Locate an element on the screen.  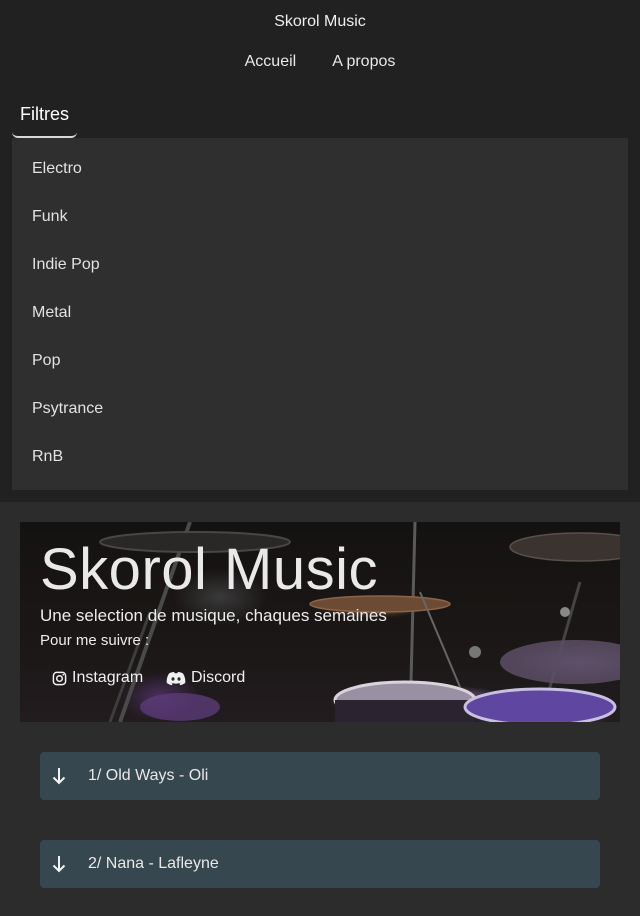
filter-item-metal: Metal is located at coordinates (320, 306).